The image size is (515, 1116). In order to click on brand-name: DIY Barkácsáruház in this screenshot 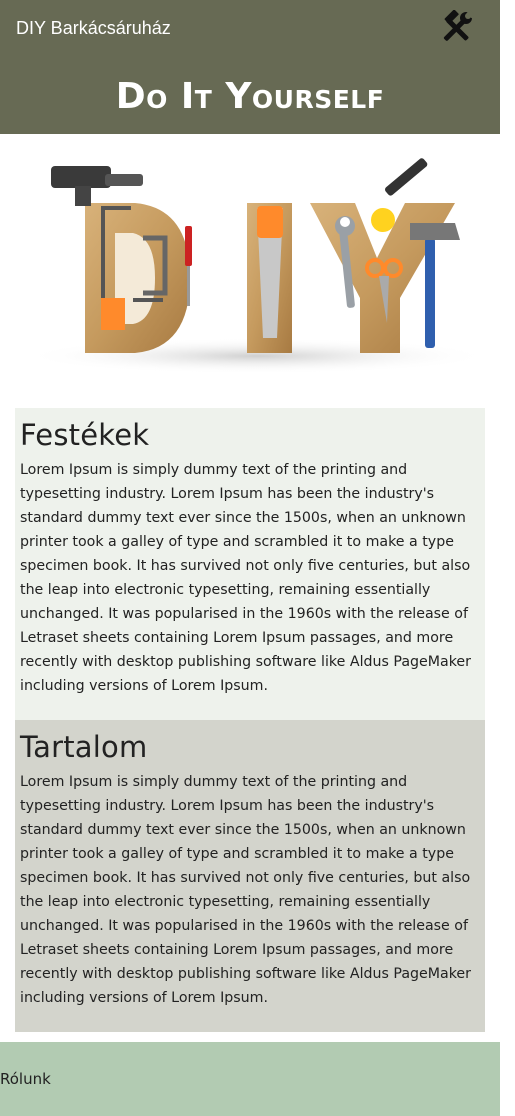, I will do `click(93, 28)`.